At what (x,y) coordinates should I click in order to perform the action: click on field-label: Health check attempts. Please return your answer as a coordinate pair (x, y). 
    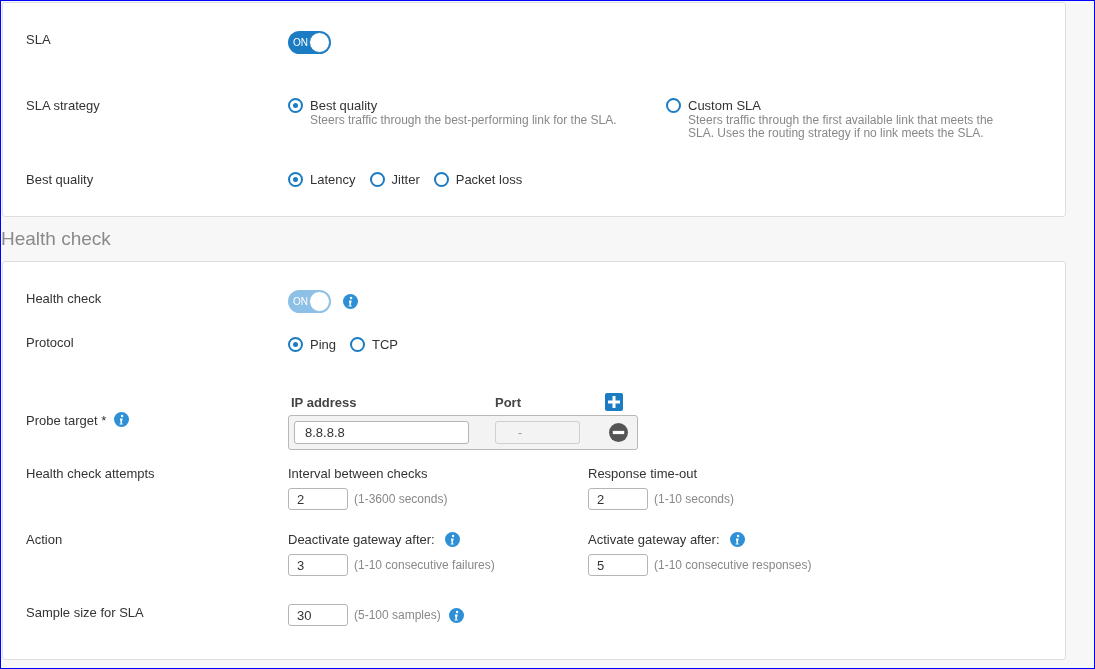
    Looking at the image, I should click on (90, 473).